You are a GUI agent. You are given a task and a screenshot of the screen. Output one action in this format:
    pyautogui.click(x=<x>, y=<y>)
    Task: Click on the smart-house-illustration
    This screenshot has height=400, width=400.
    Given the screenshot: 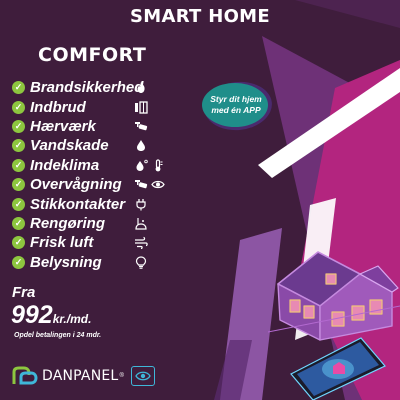 What is the action you would take?
    pyautogui.click(x=334, y=296)
    